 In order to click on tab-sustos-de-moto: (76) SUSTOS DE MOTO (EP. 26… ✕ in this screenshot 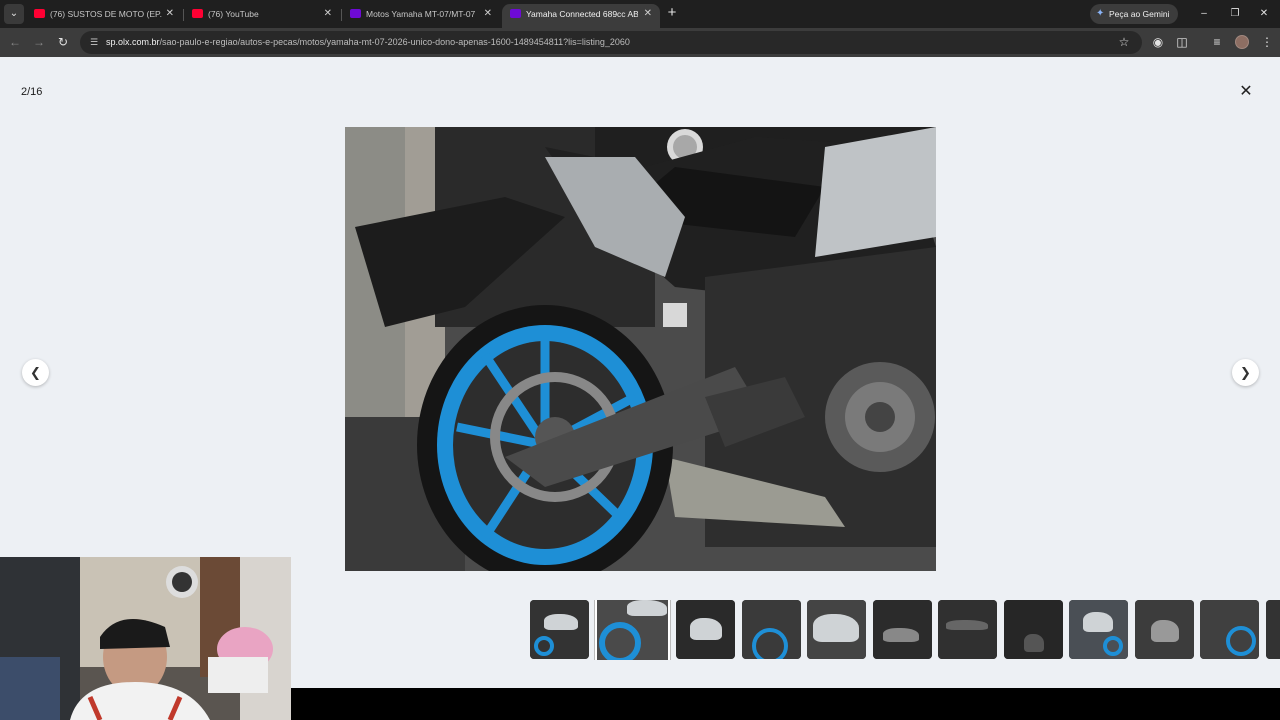, I will do `click(104, 16)`.